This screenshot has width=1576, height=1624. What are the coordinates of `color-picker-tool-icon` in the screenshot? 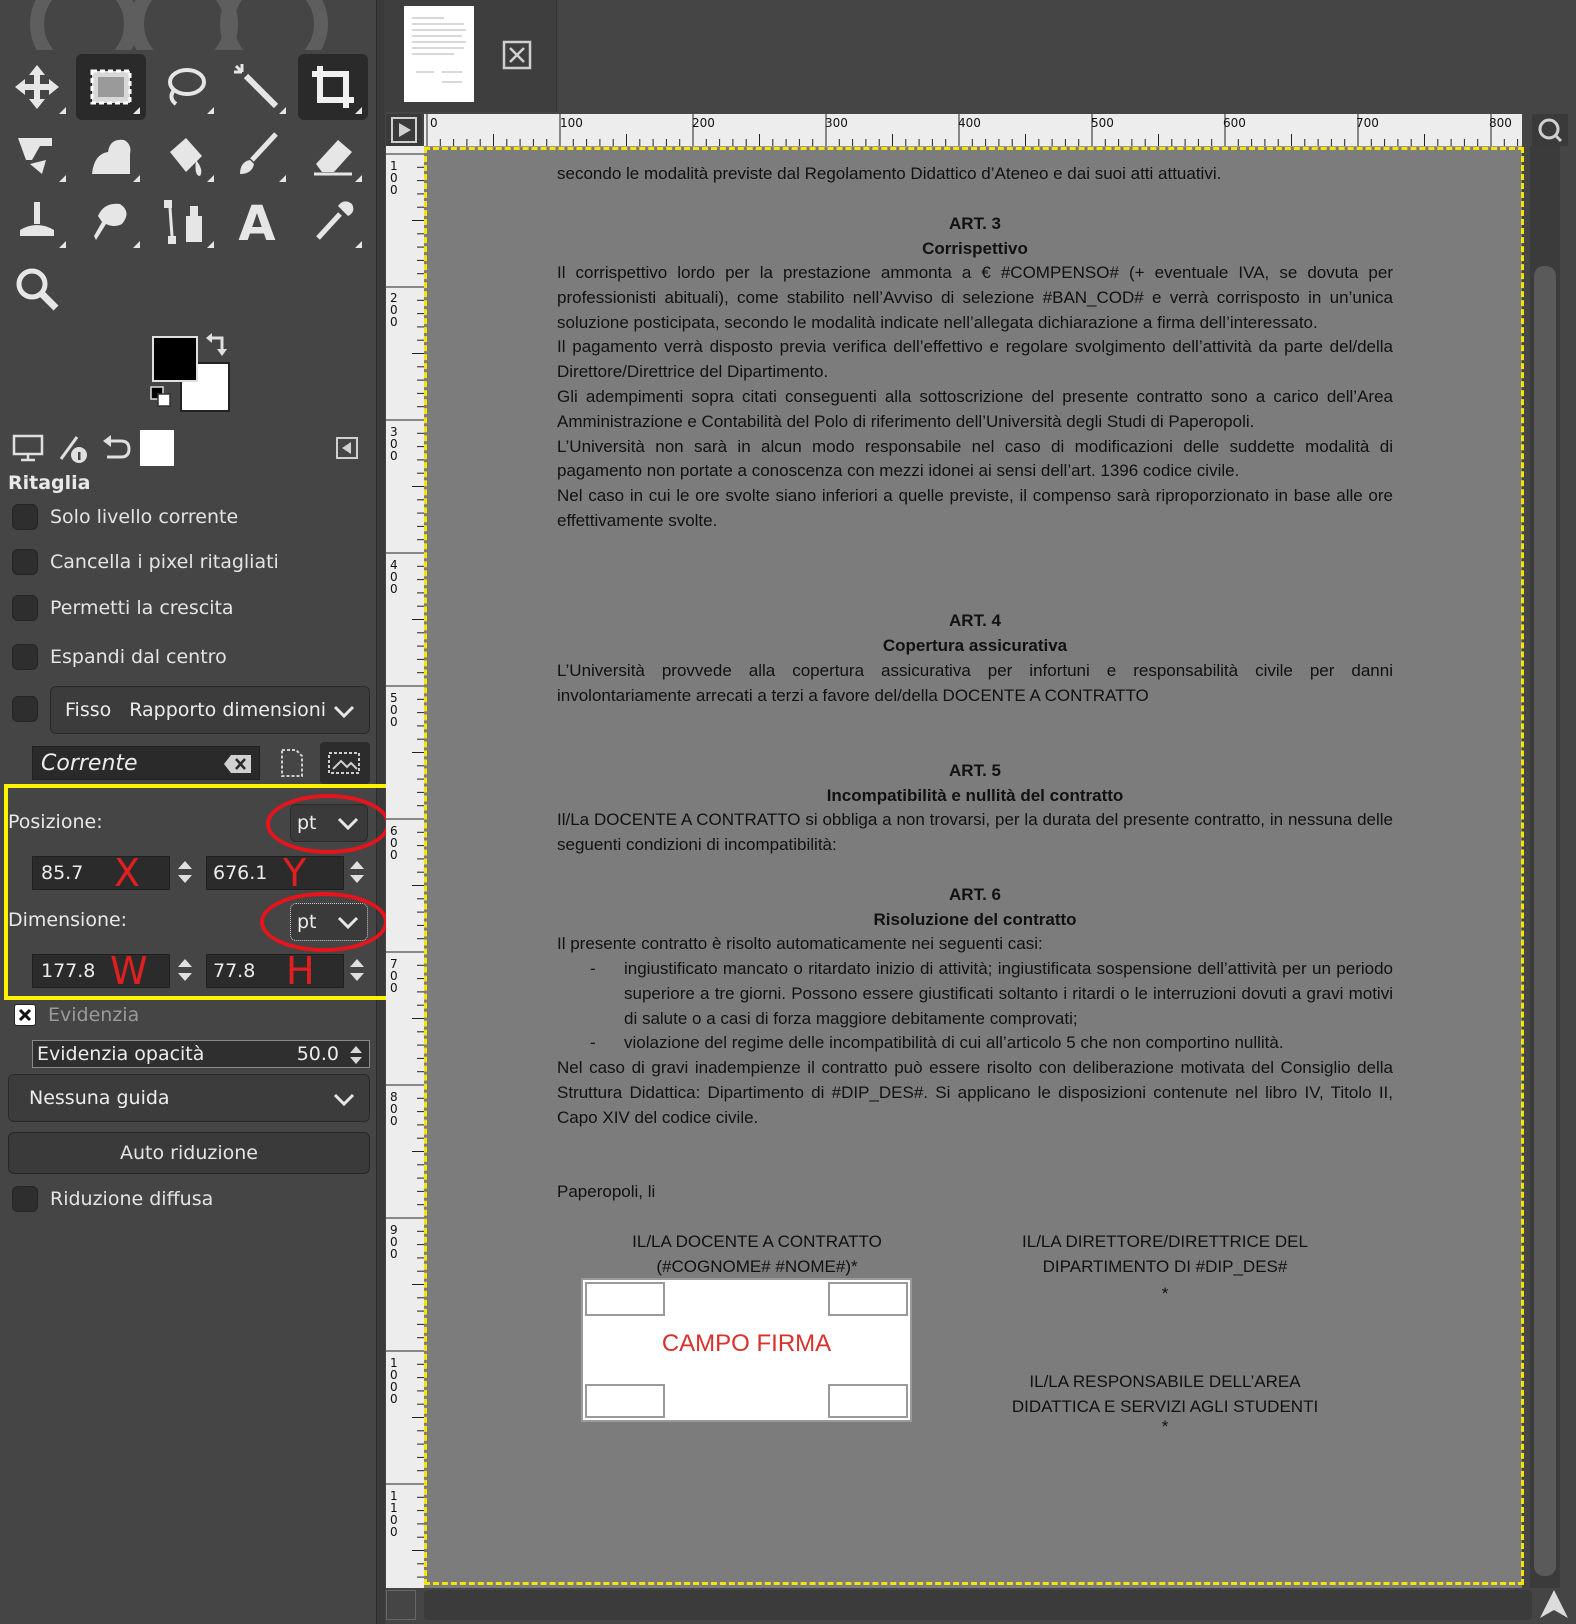 It's located at (333, 221).